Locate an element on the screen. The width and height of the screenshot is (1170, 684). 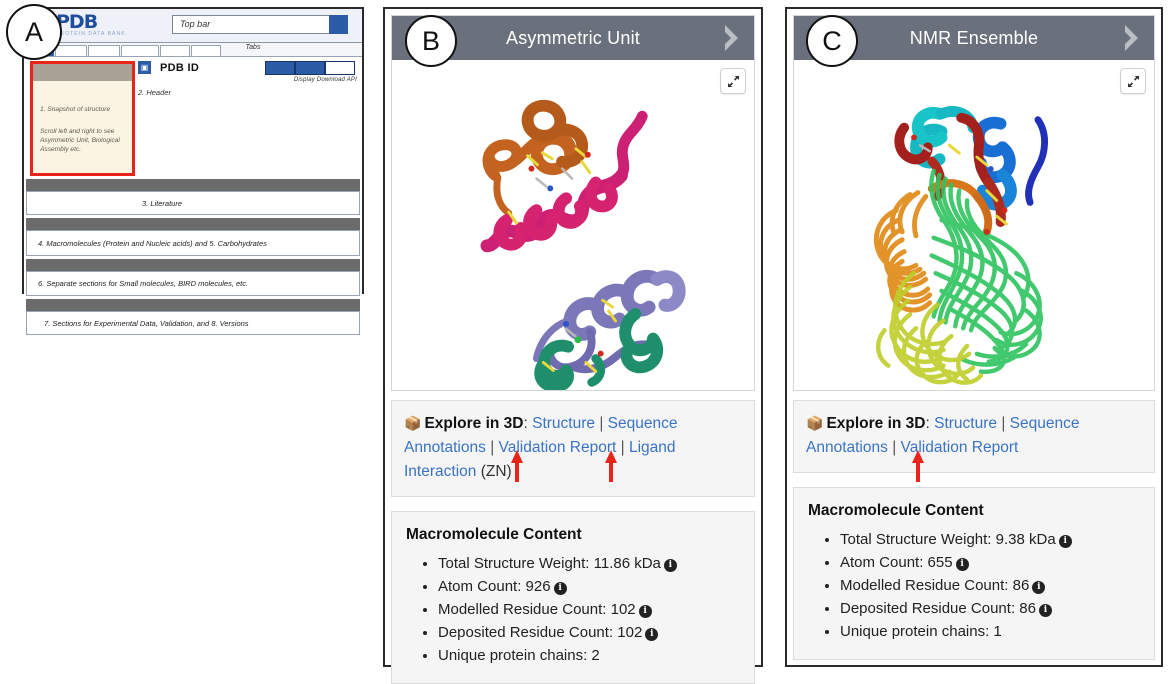
expand-diagonal-icon-b is located at coordinates (733, 81).